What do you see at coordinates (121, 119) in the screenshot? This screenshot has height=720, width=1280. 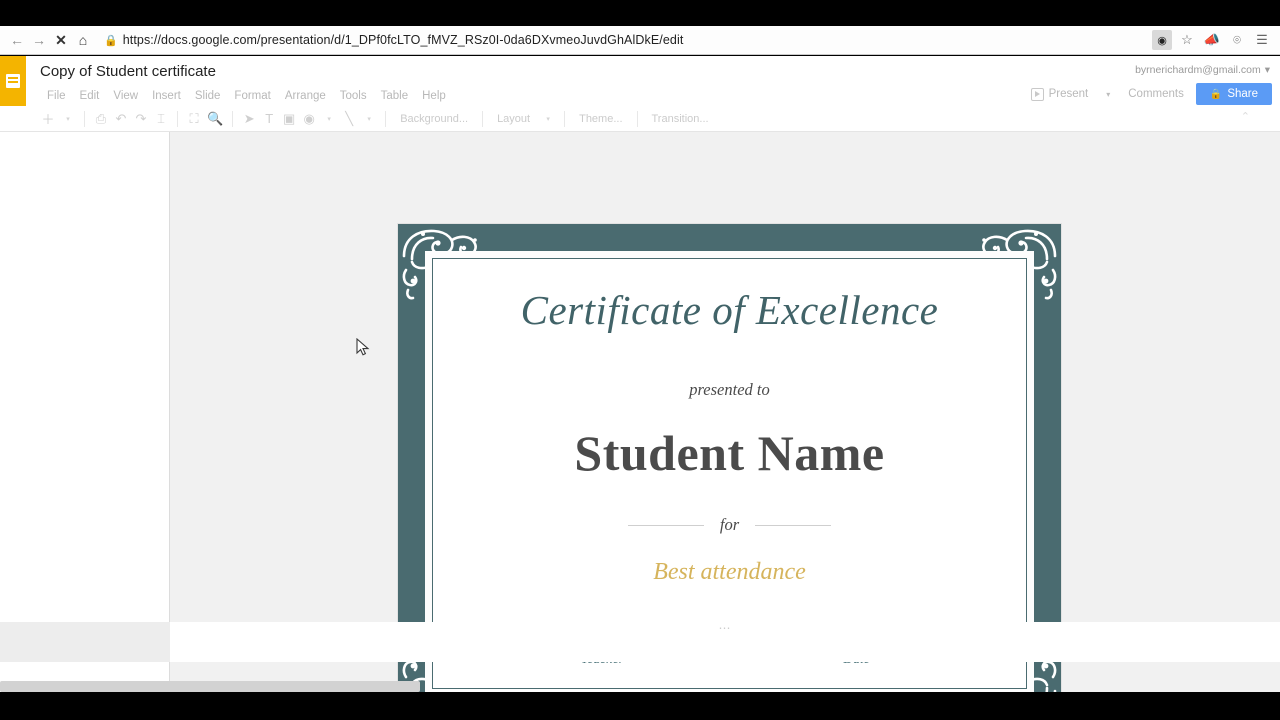 I see `undo-icon: ↶` at bounding box center [121, 119].